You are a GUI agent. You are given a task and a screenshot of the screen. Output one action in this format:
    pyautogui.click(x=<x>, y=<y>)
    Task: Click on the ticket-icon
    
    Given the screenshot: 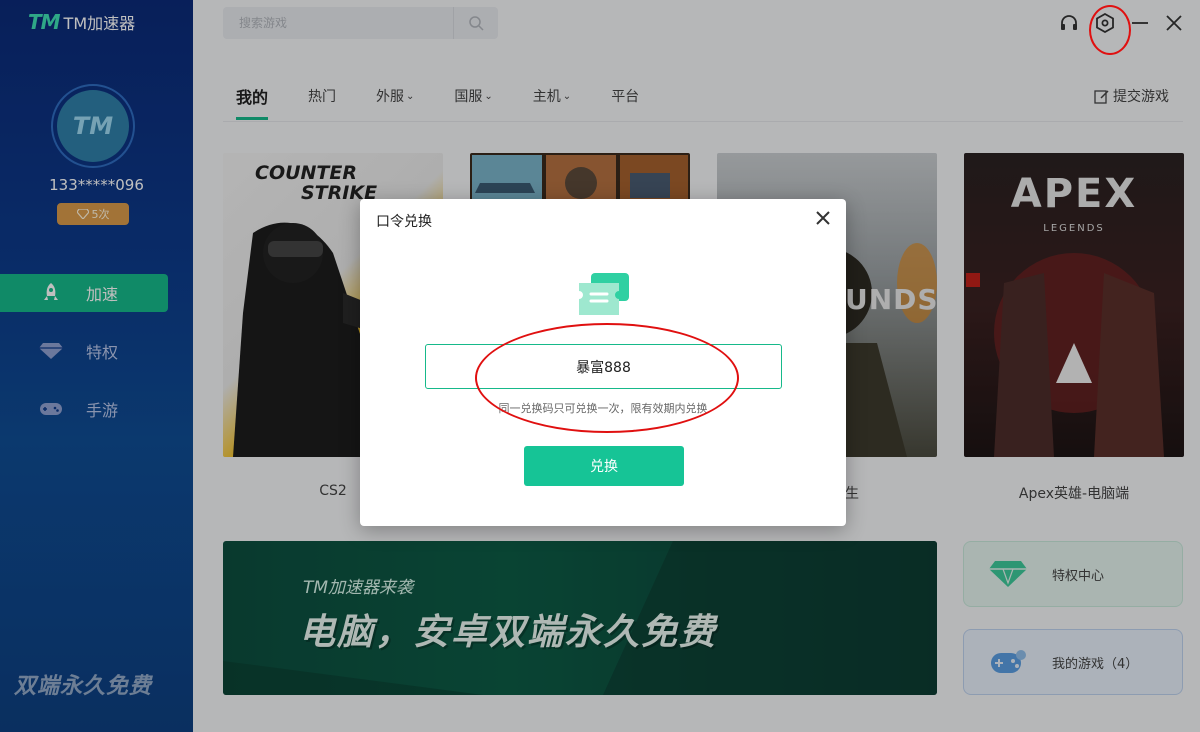 What is the action you would take?
    pyautogui.click(x=605, y=295)
    